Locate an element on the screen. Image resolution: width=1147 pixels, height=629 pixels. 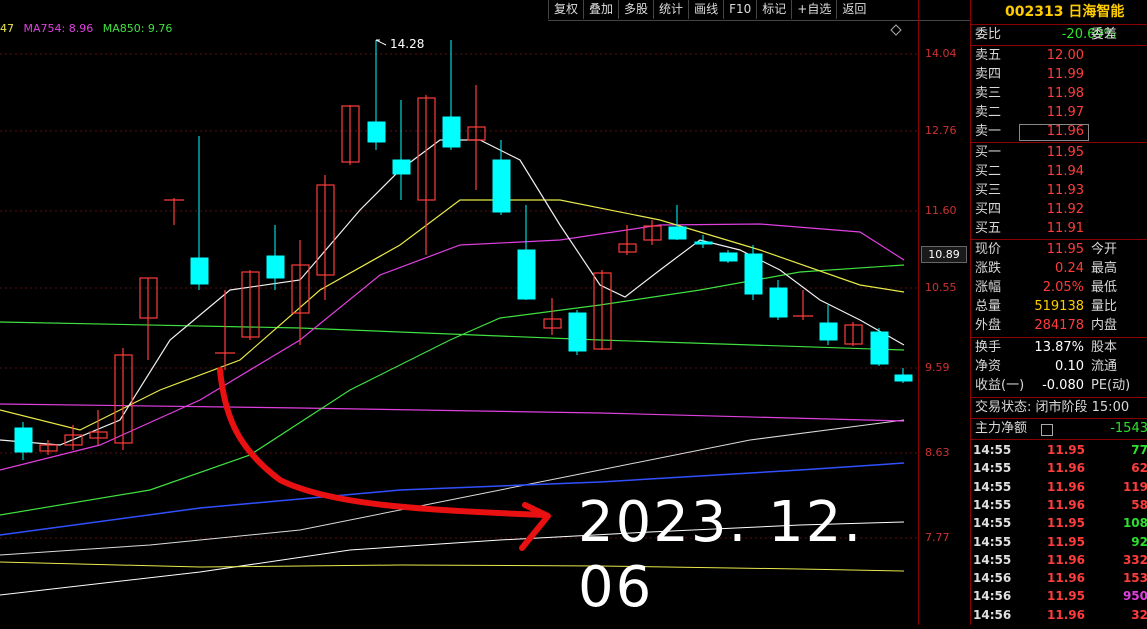
stat2-label2: PE(动) is located at coordinates (1111, 385).